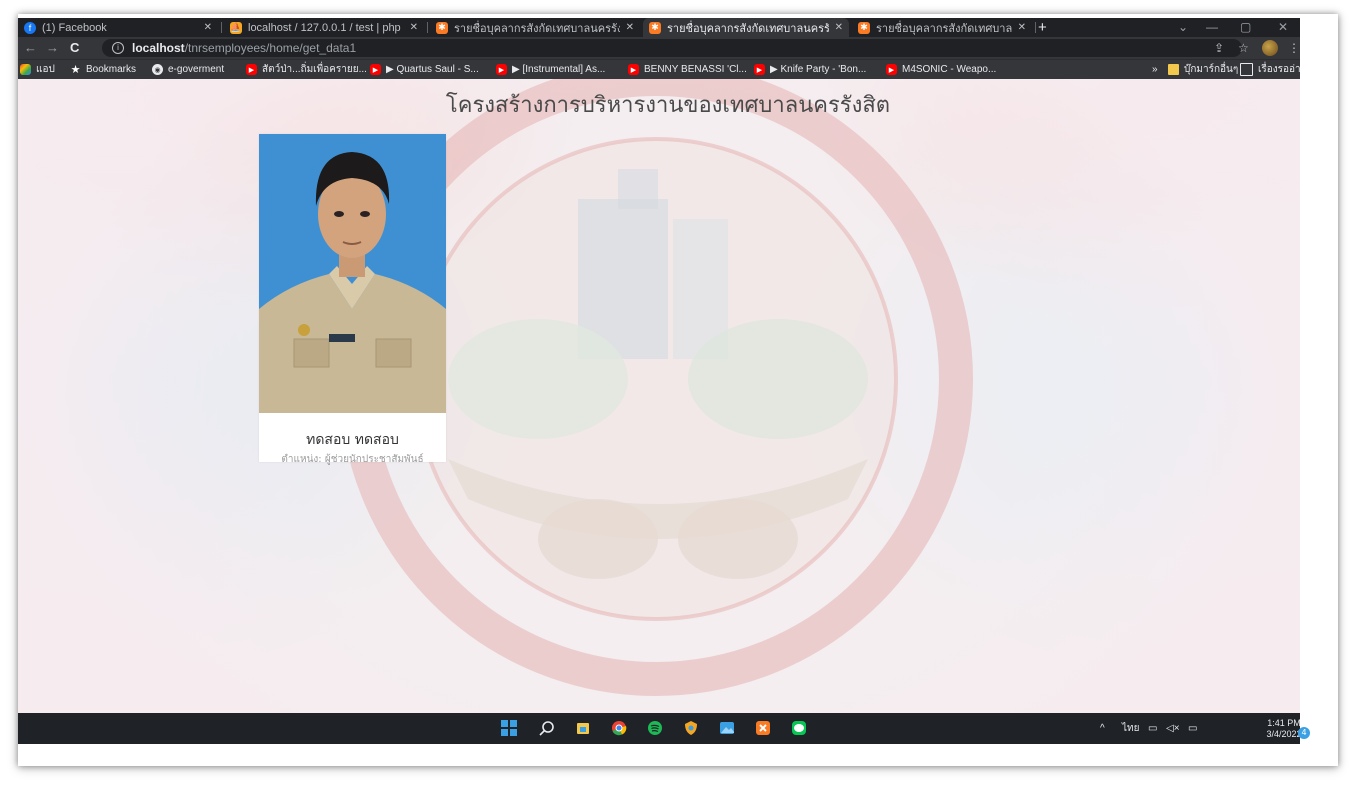  What do you see at coordinates (1246, 69) in the screenshot?
I see `reading-list-icon` at bounding box center [1246, 69].